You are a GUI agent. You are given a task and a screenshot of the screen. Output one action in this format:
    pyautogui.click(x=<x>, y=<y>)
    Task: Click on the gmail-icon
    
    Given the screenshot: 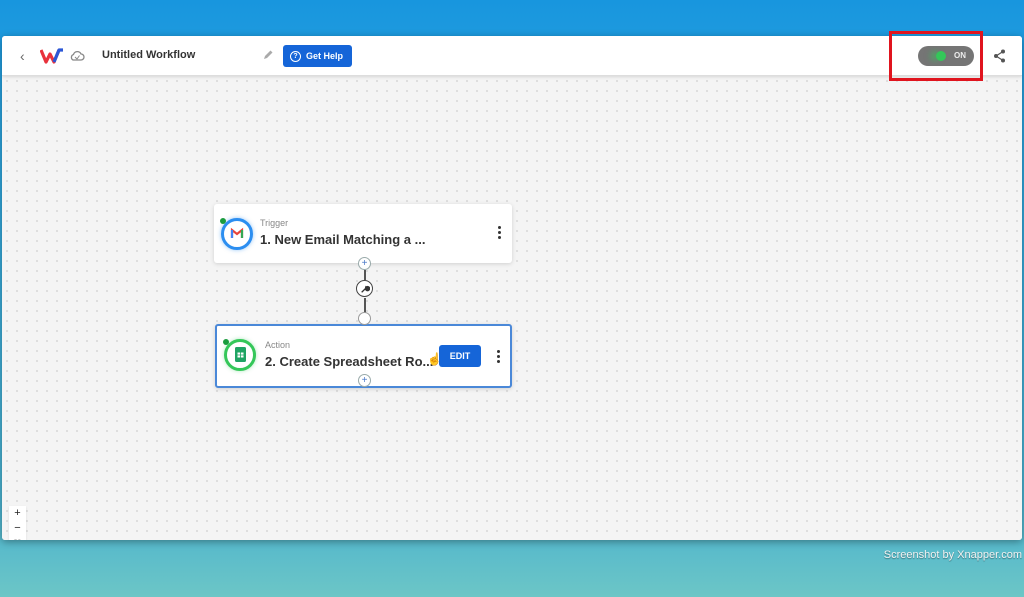 What is the action you would take?
    pyautogui.click(x=237, y=234)
    